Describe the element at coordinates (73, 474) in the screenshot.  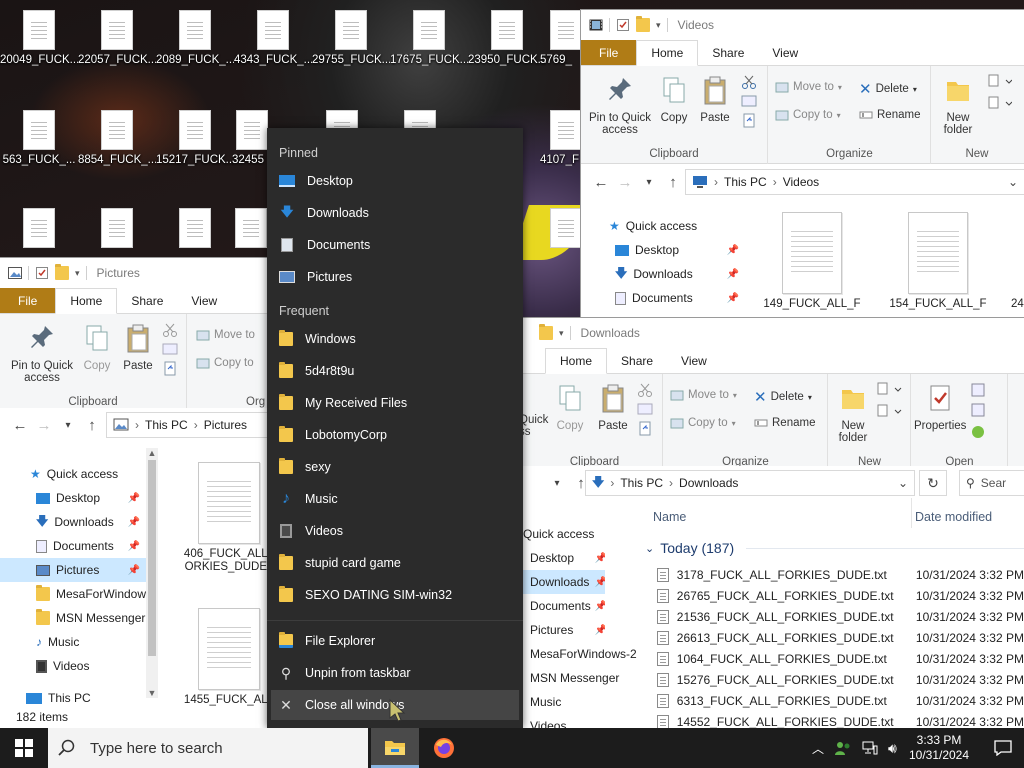
I see `nav-quick-access: ★ Quick access` at that location.